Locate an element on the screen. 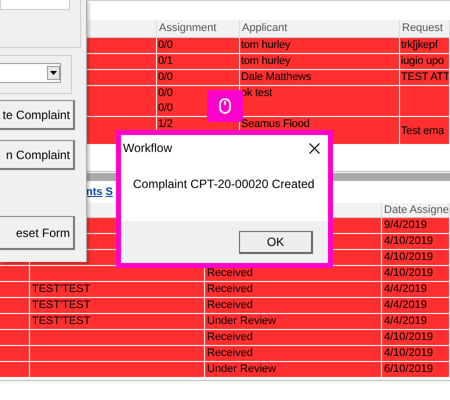  combo-field is located at coordinates (35, 5).